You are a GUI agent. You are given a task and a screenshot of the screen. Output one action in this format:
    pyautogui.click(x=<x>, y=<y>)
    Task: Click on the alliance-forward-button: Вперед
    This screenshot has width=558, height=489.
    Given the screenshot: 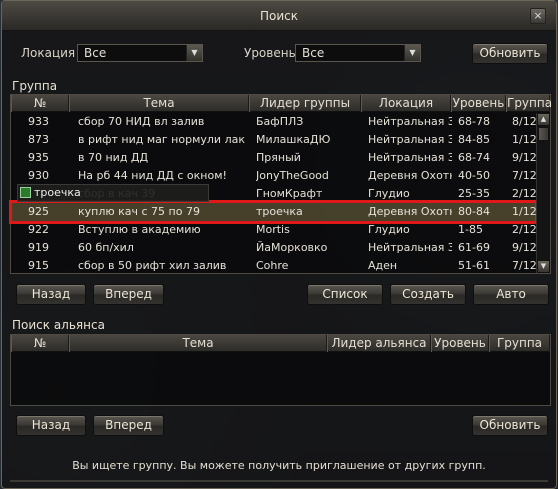 What is the action you would take?
    pyautogui.click(x=128, y=425)
    